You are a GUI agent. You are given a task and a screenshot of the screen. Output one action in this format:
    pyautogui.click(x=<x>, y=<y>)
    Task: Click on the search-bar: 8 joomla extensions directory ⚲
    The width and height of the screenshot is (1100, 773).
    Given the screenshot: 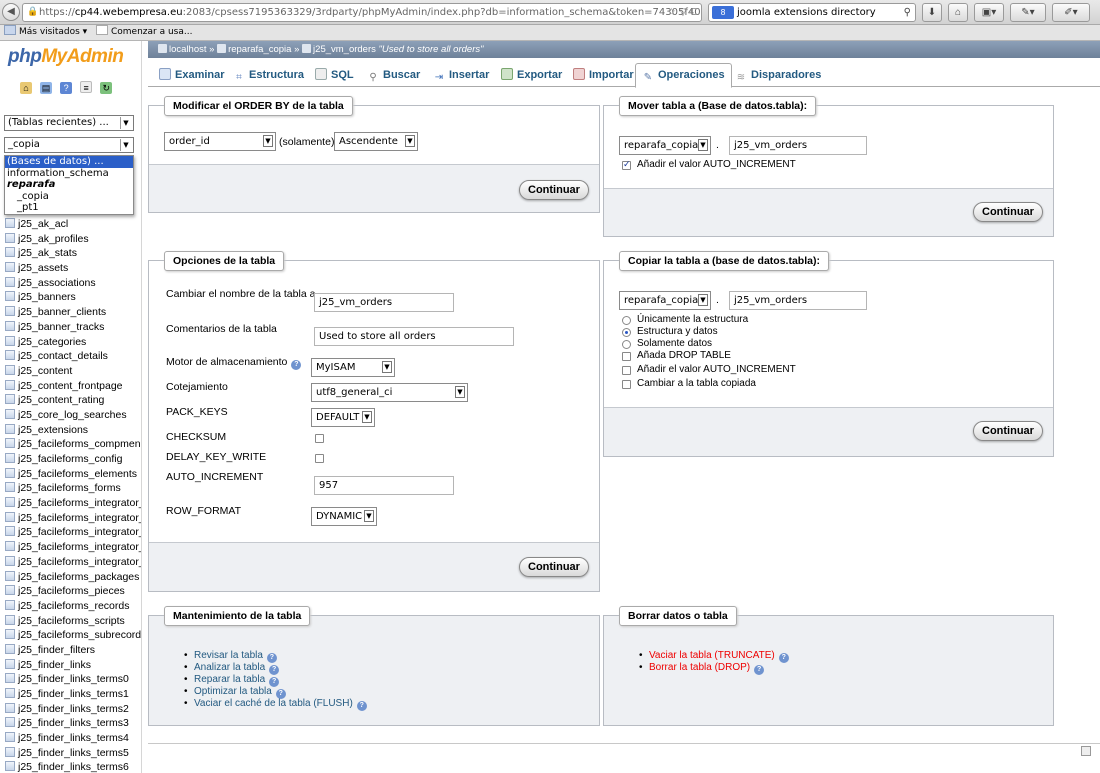 What is the action you would take?
    pyautogui.click(x=812, y=12)
    